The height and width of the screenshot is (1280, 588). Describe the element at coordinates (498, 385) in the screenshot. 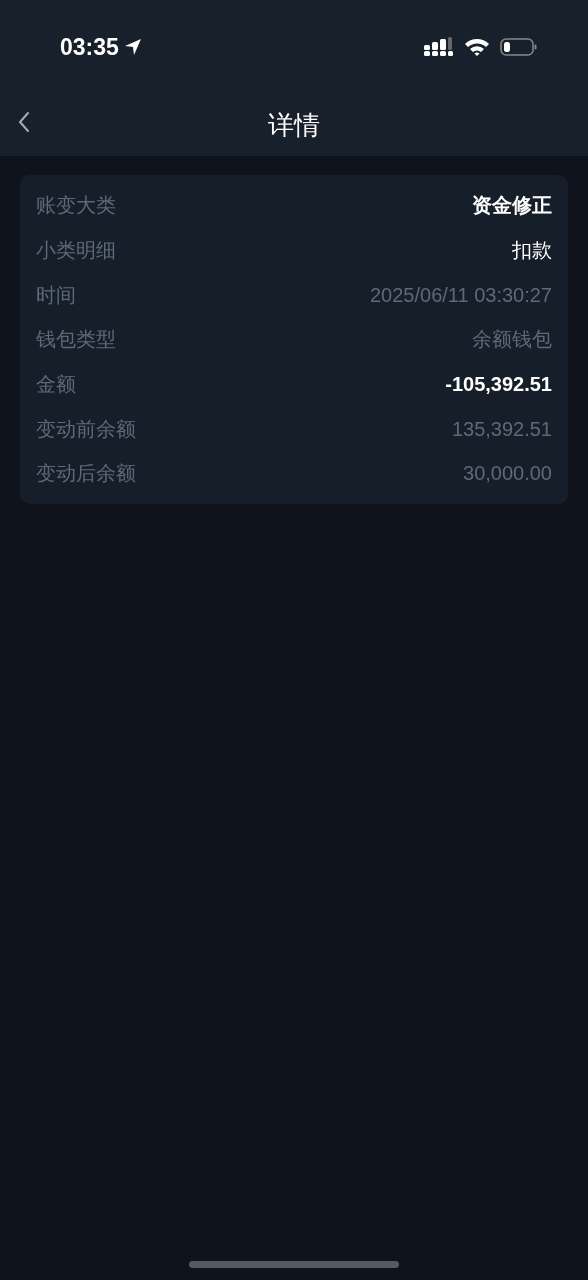

I see `detail-value: -105,392.51` at that location.